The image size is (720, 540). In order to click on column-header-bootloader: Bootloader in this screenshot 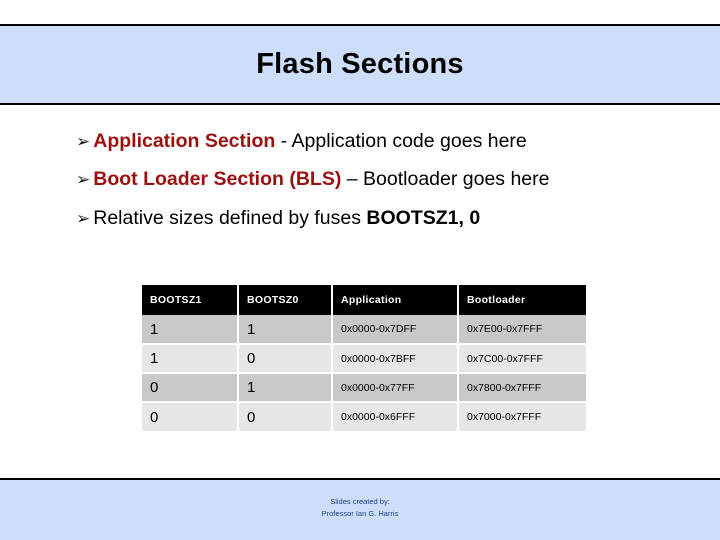, I will do `click(522, 300)`.